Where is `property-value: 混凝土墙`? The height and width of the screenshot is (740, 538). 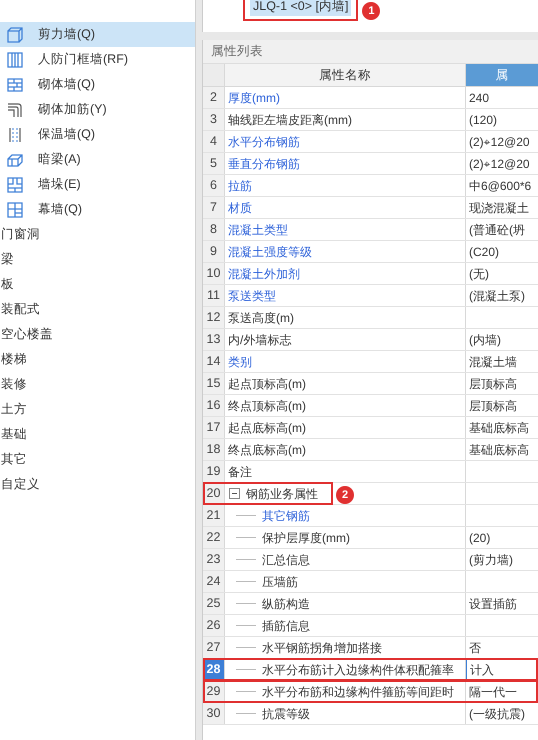
property-value: 混凝土墙 is located at coordinates (493, 361).